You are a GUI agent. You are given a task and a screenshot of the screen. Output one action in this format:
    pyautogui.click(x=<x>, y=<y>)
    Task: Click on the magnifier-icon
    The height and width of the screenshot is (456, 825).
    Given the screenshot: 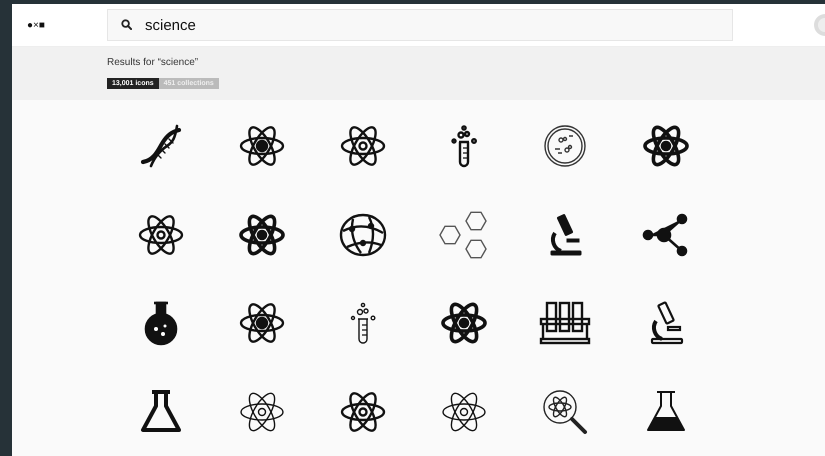 What is the action you would take?
    pyautogui.click(x=564, y=412)
    